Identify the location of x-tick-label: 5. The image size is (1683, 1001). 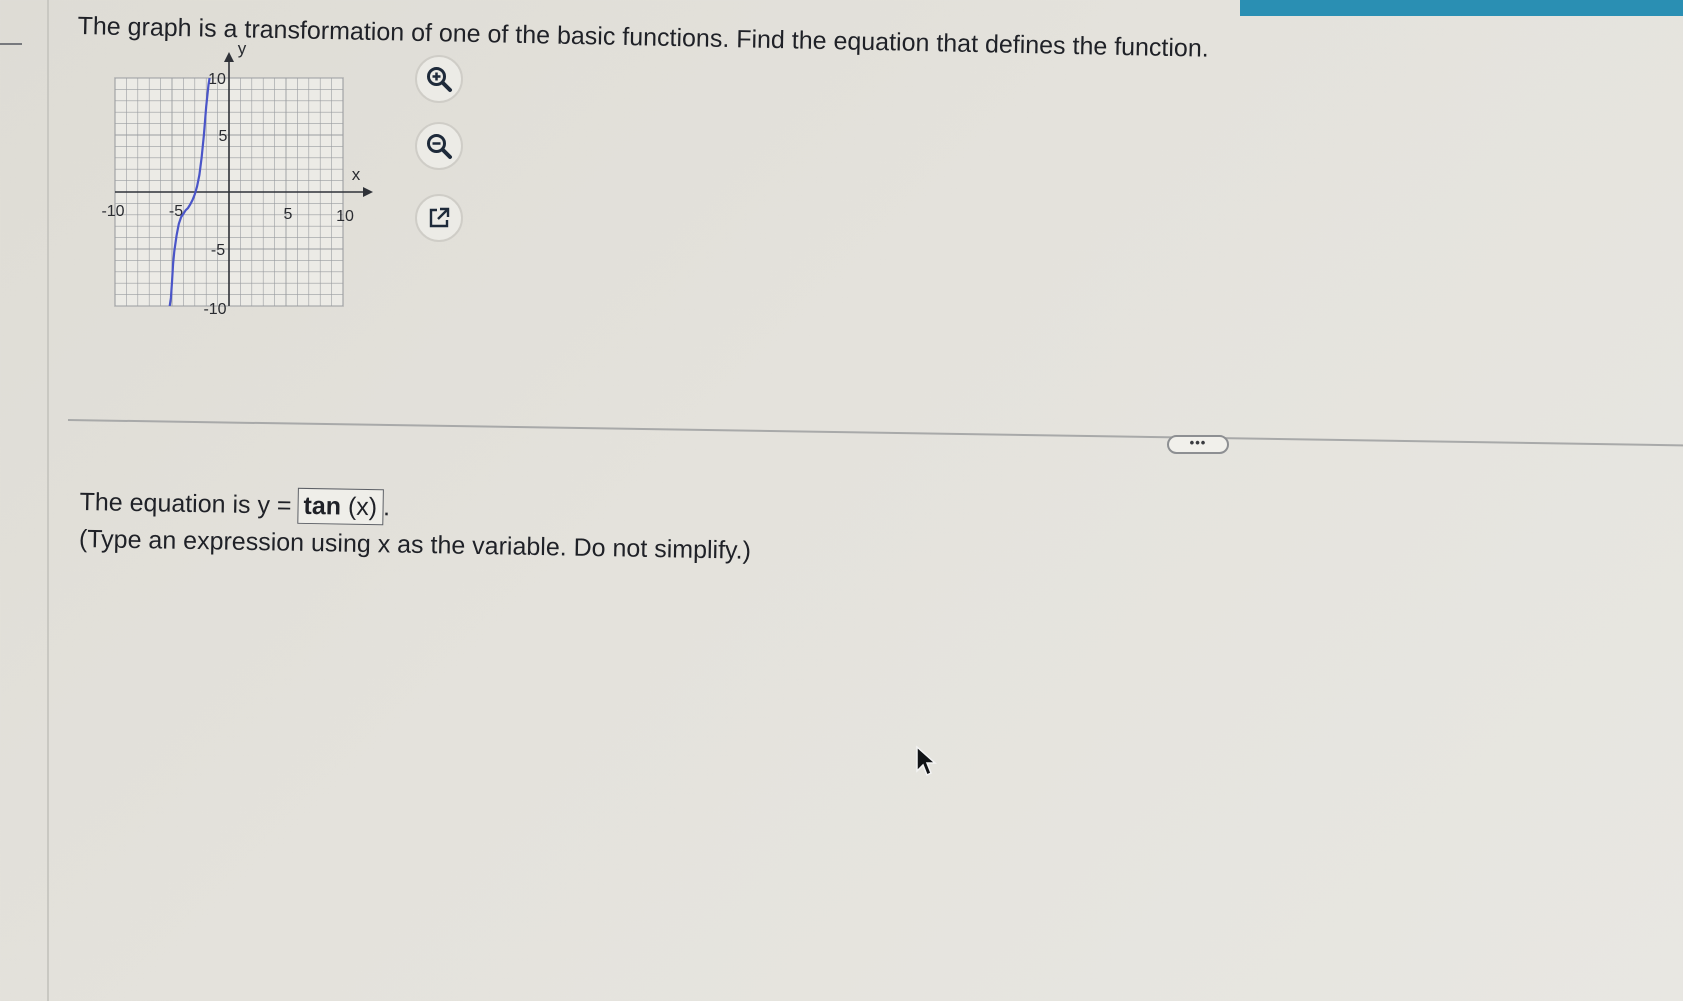
(288, 214).